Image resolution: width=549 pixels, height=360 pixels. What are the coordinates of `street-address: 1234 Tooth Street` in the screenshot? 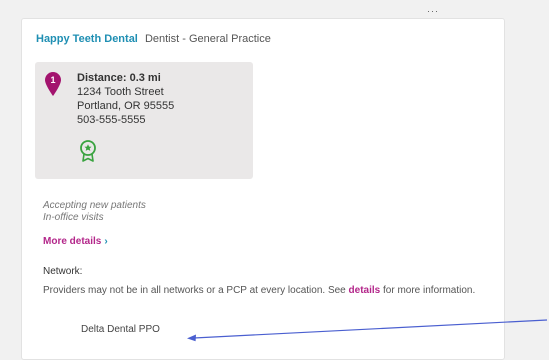 It's located at (120, 92).